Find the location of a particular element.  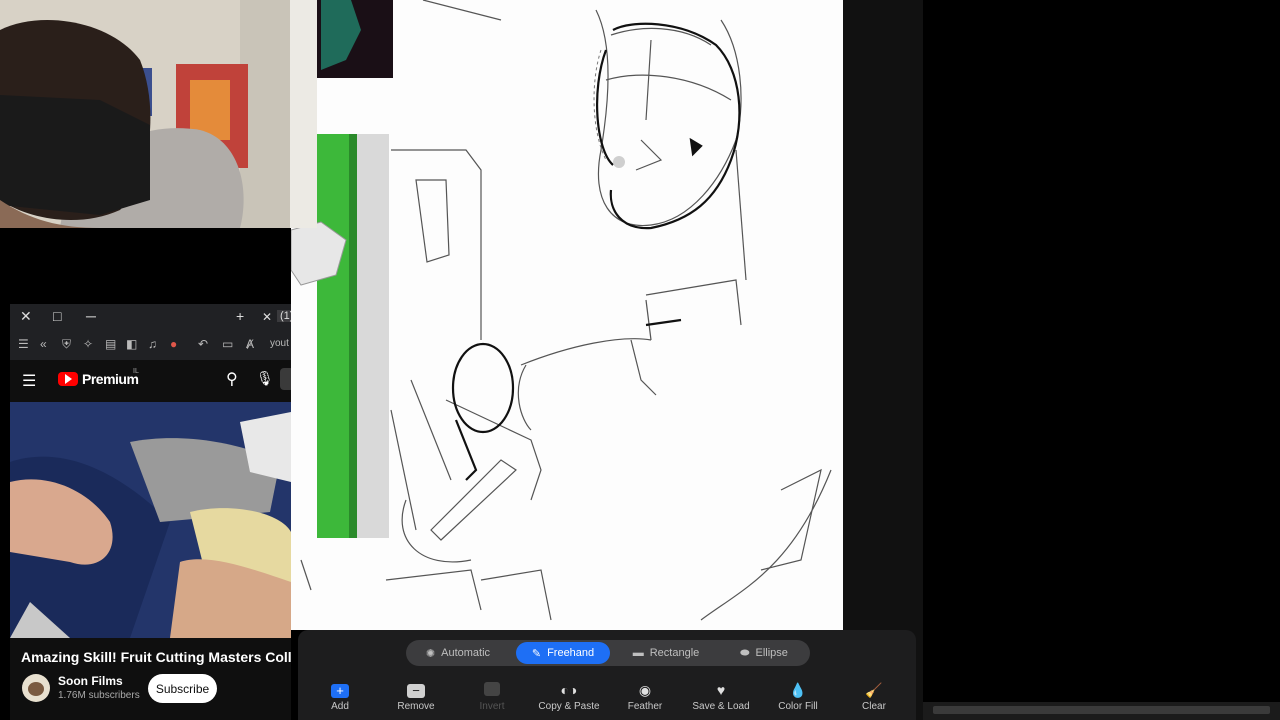

rectangle-icon: ▬ is located at coordinates (638, 653).